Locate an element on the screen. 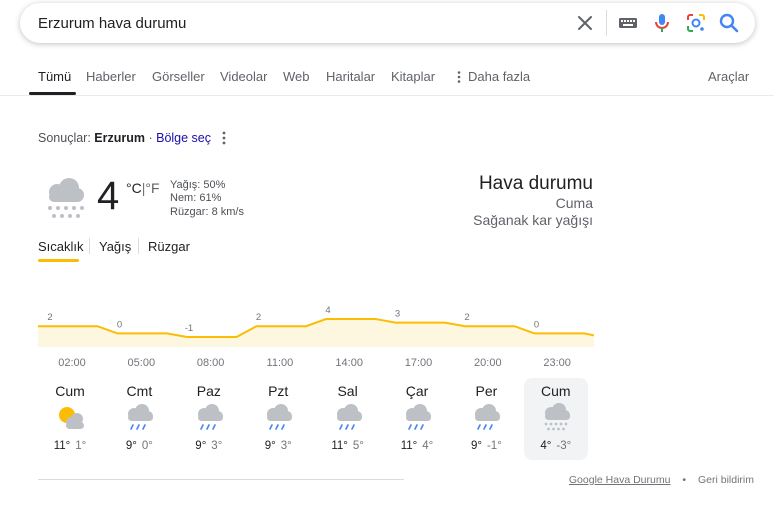 The width and height of the screenshot is (774, 512). tab-books: Kitaplar is located at coordinates (413, 76).